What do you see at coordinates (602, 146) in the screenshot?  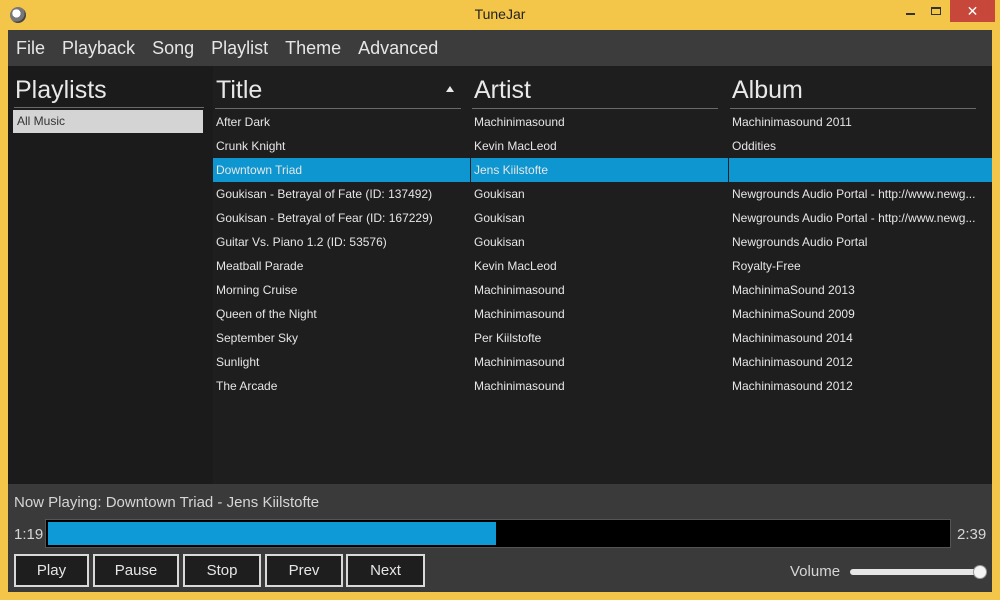 I see `table-row: Crunk Knight Kevin MacLeod Oddities` at bounding box center [602, 146].